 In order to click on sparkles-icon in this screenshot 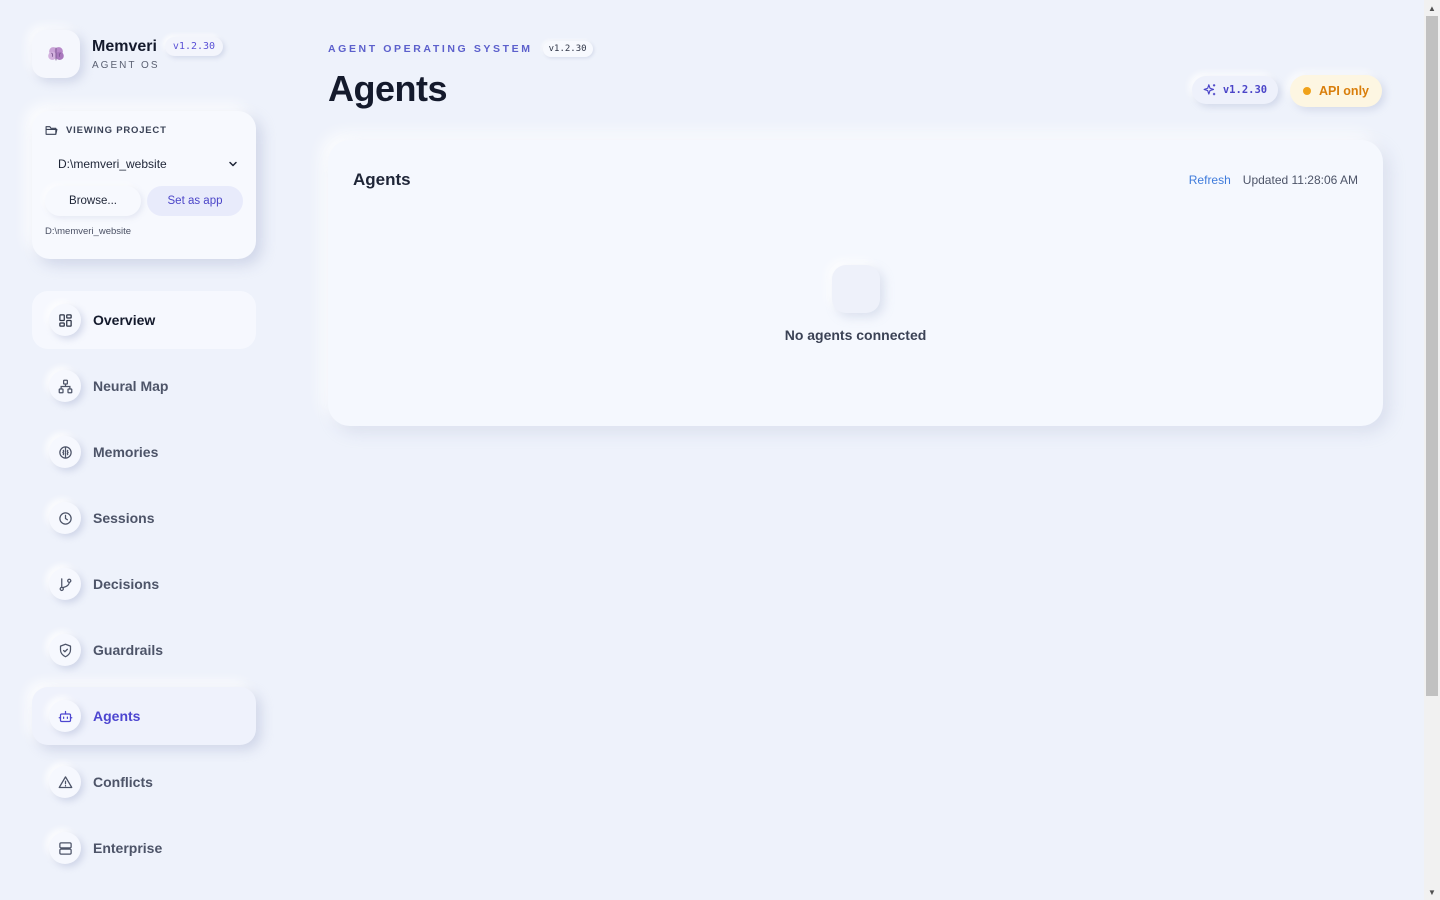, I will do `click(1209, 90)`.